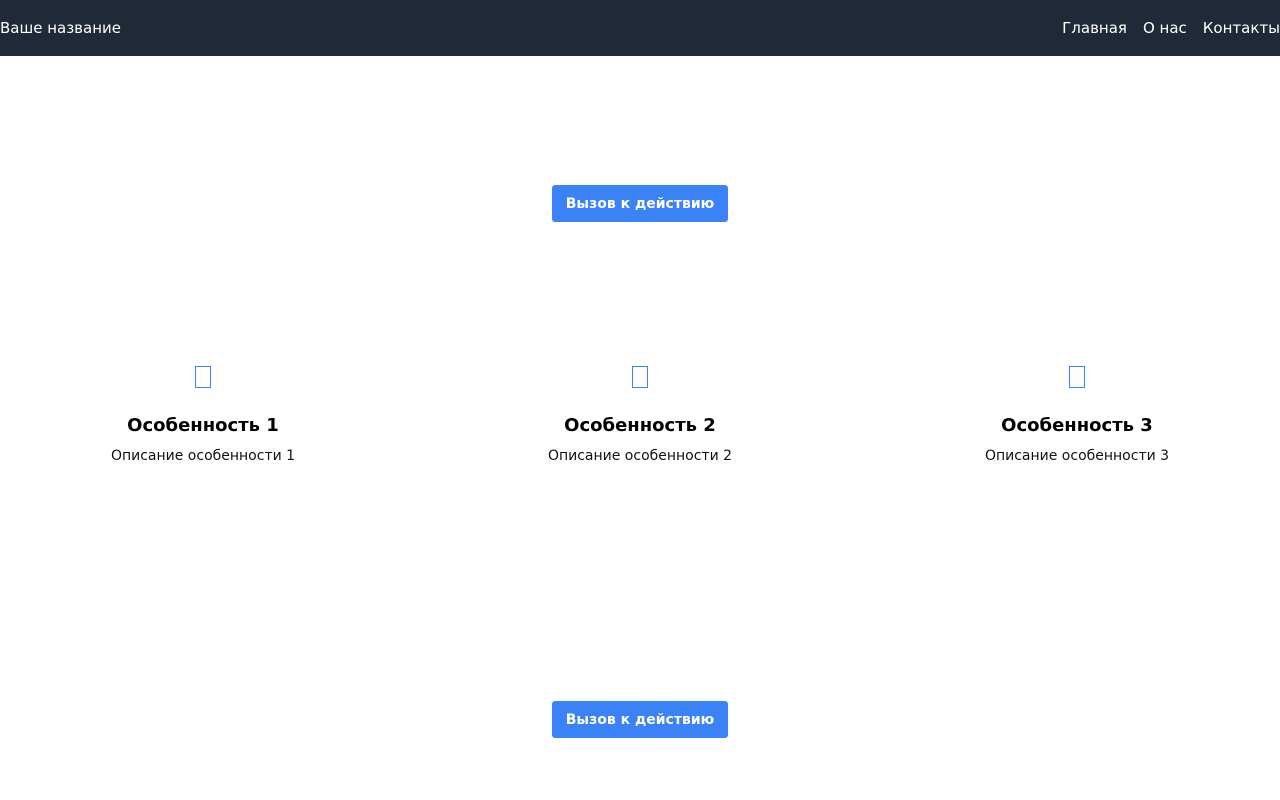 This screenshot has height=800, width=1280. What do you see at coordinates (640, 203) in the screenshot?
I see `hero-cta-button: Вызов к действию` at bounding box center [640, 203].